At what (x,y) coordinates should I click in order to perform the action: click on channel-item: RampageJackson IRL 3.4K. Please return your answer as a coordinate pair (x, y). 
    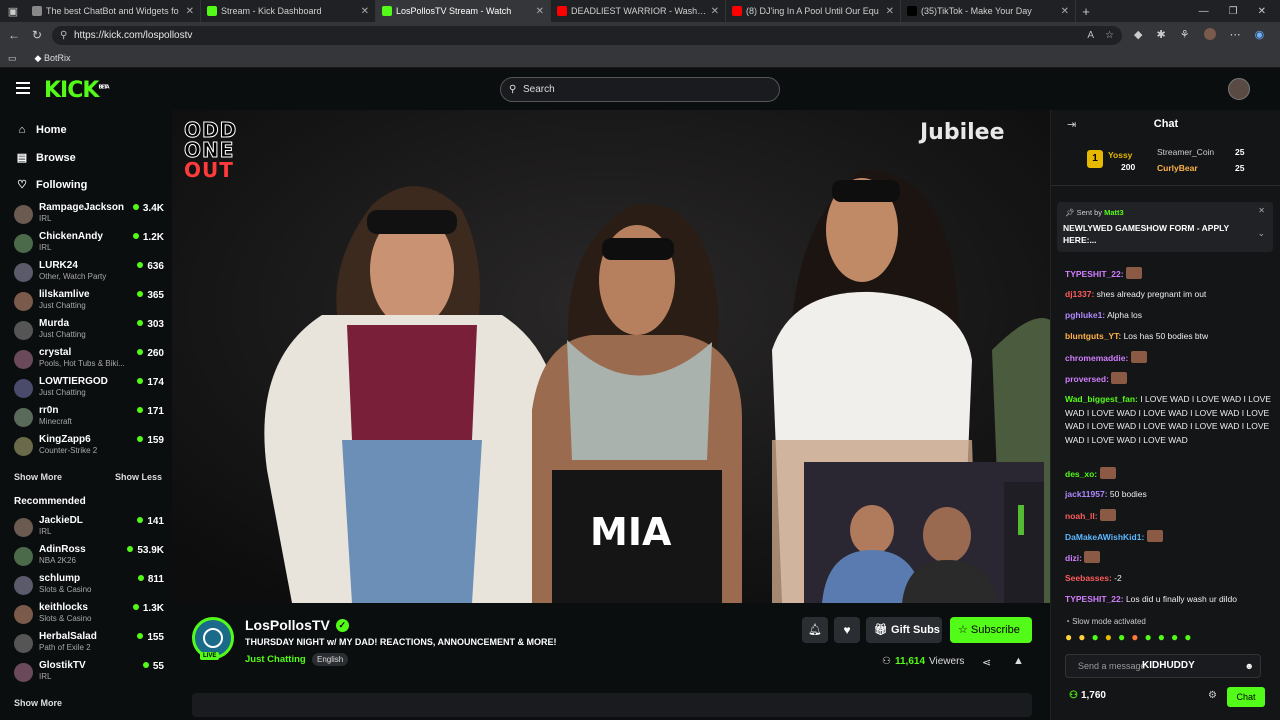
    Looking at the image, I should click on (89, 216).